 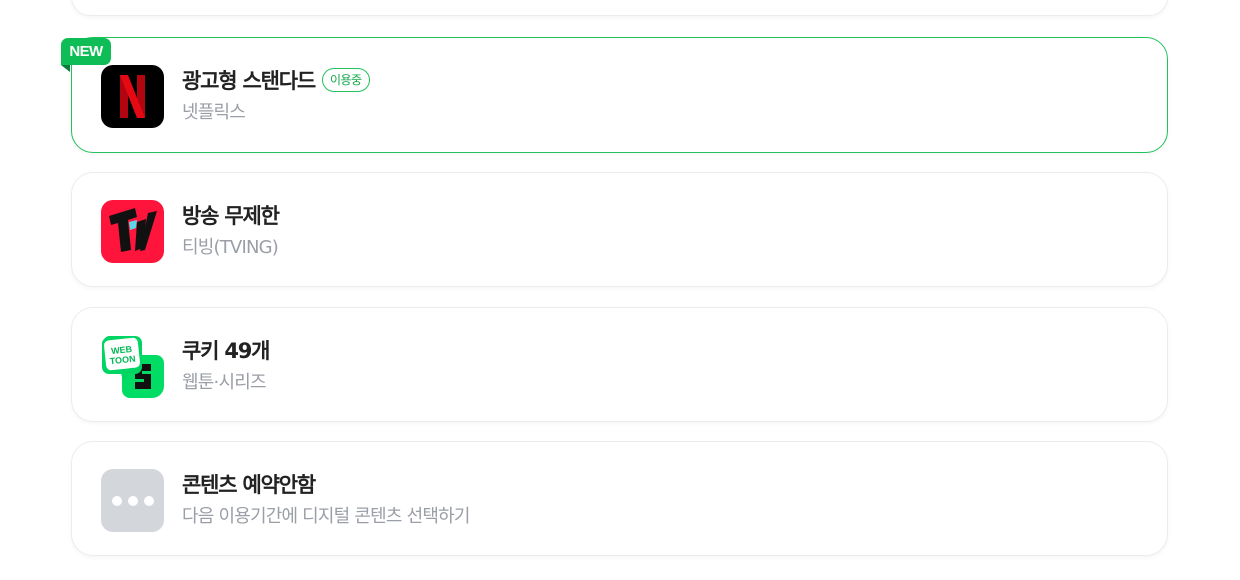 I want to click on in-use-badge: 이용중, so click(x=345, y=80).